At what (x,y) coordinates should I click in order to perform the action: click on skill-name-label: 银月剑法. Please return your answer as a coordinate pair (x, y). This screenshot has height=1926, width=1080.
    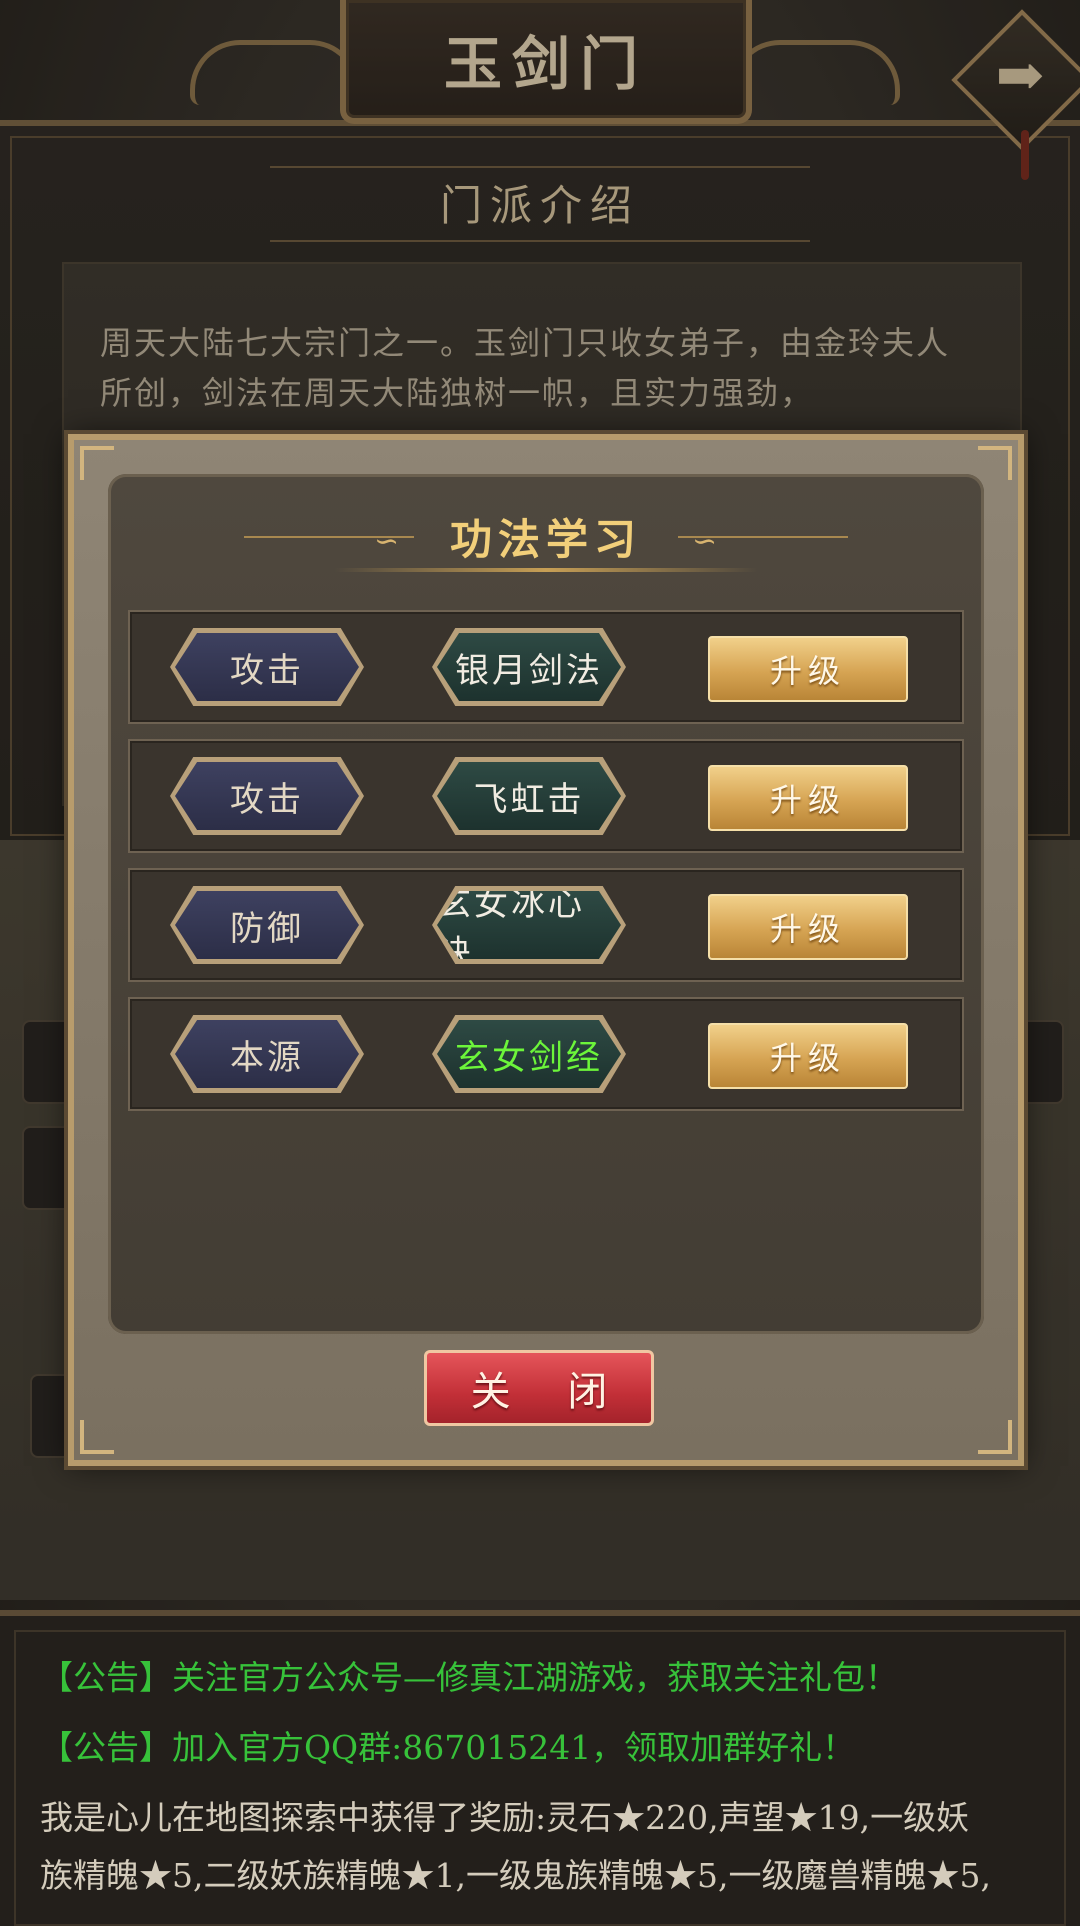
    Looking at the image, I should click on (529, 667).